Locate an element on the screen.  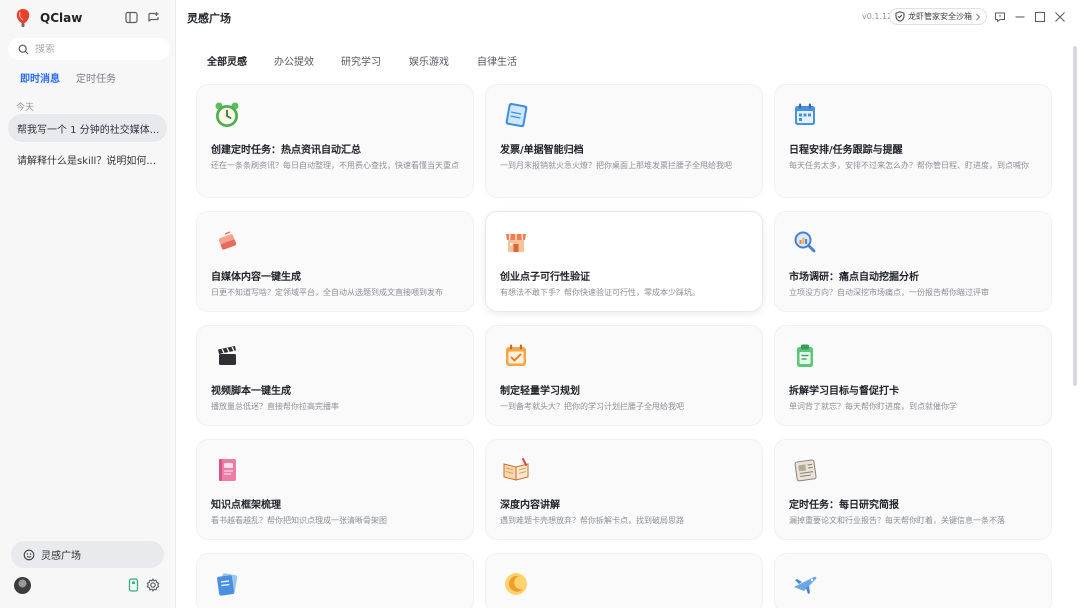
chevron-right-icon is located at coordinates (978, 16).